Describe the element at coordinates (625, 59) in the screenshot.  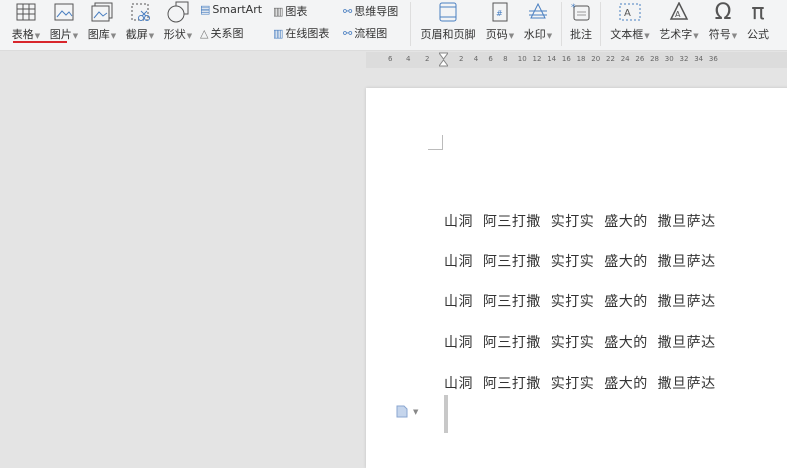
I see `ruler-number: 24` at that location.